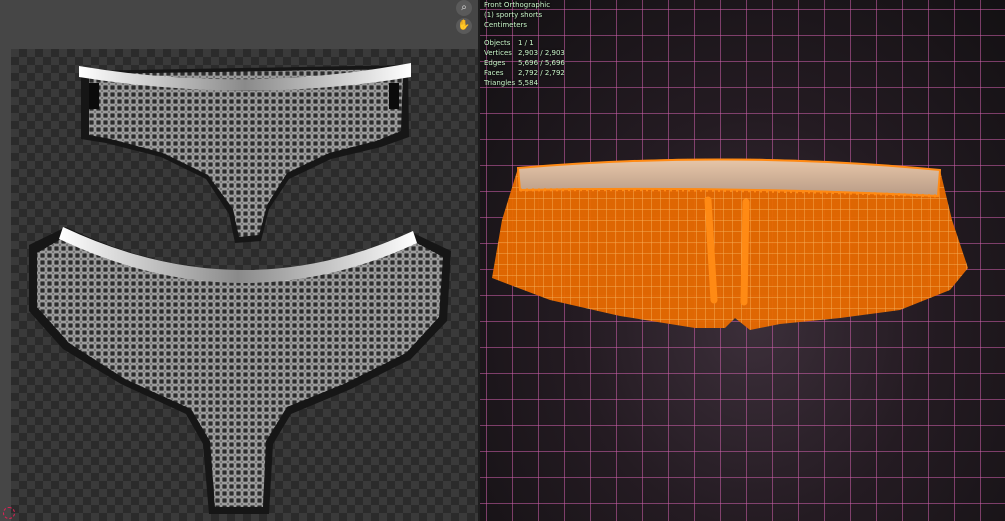 The image size is (1005, 521). What do you see at coordinates (511, 83) in the screenshot?
I see `stat-triangles: Triangles 5,584` at bounding box center [511, 83].